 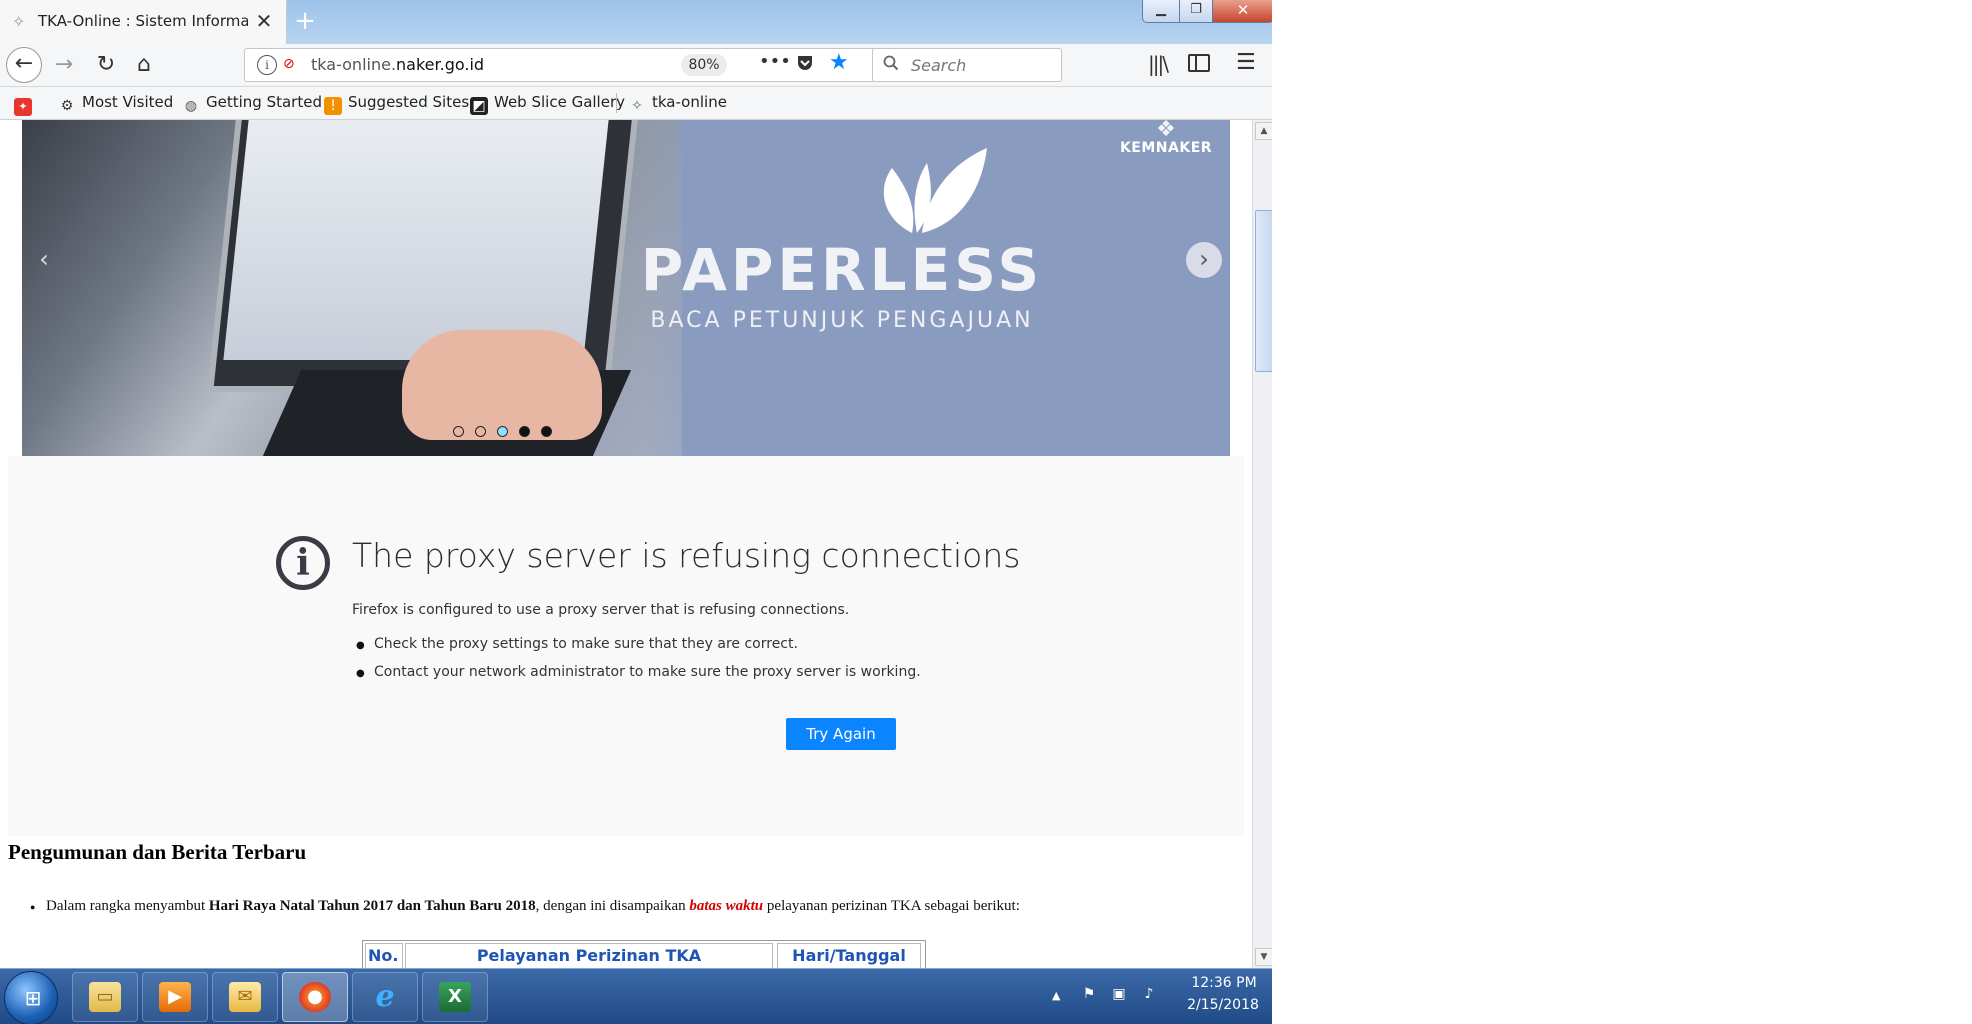 What do you see at coordinates (24, 65) in the screenshot?
I see `back-button: ←` at bounding box center [24, 65].